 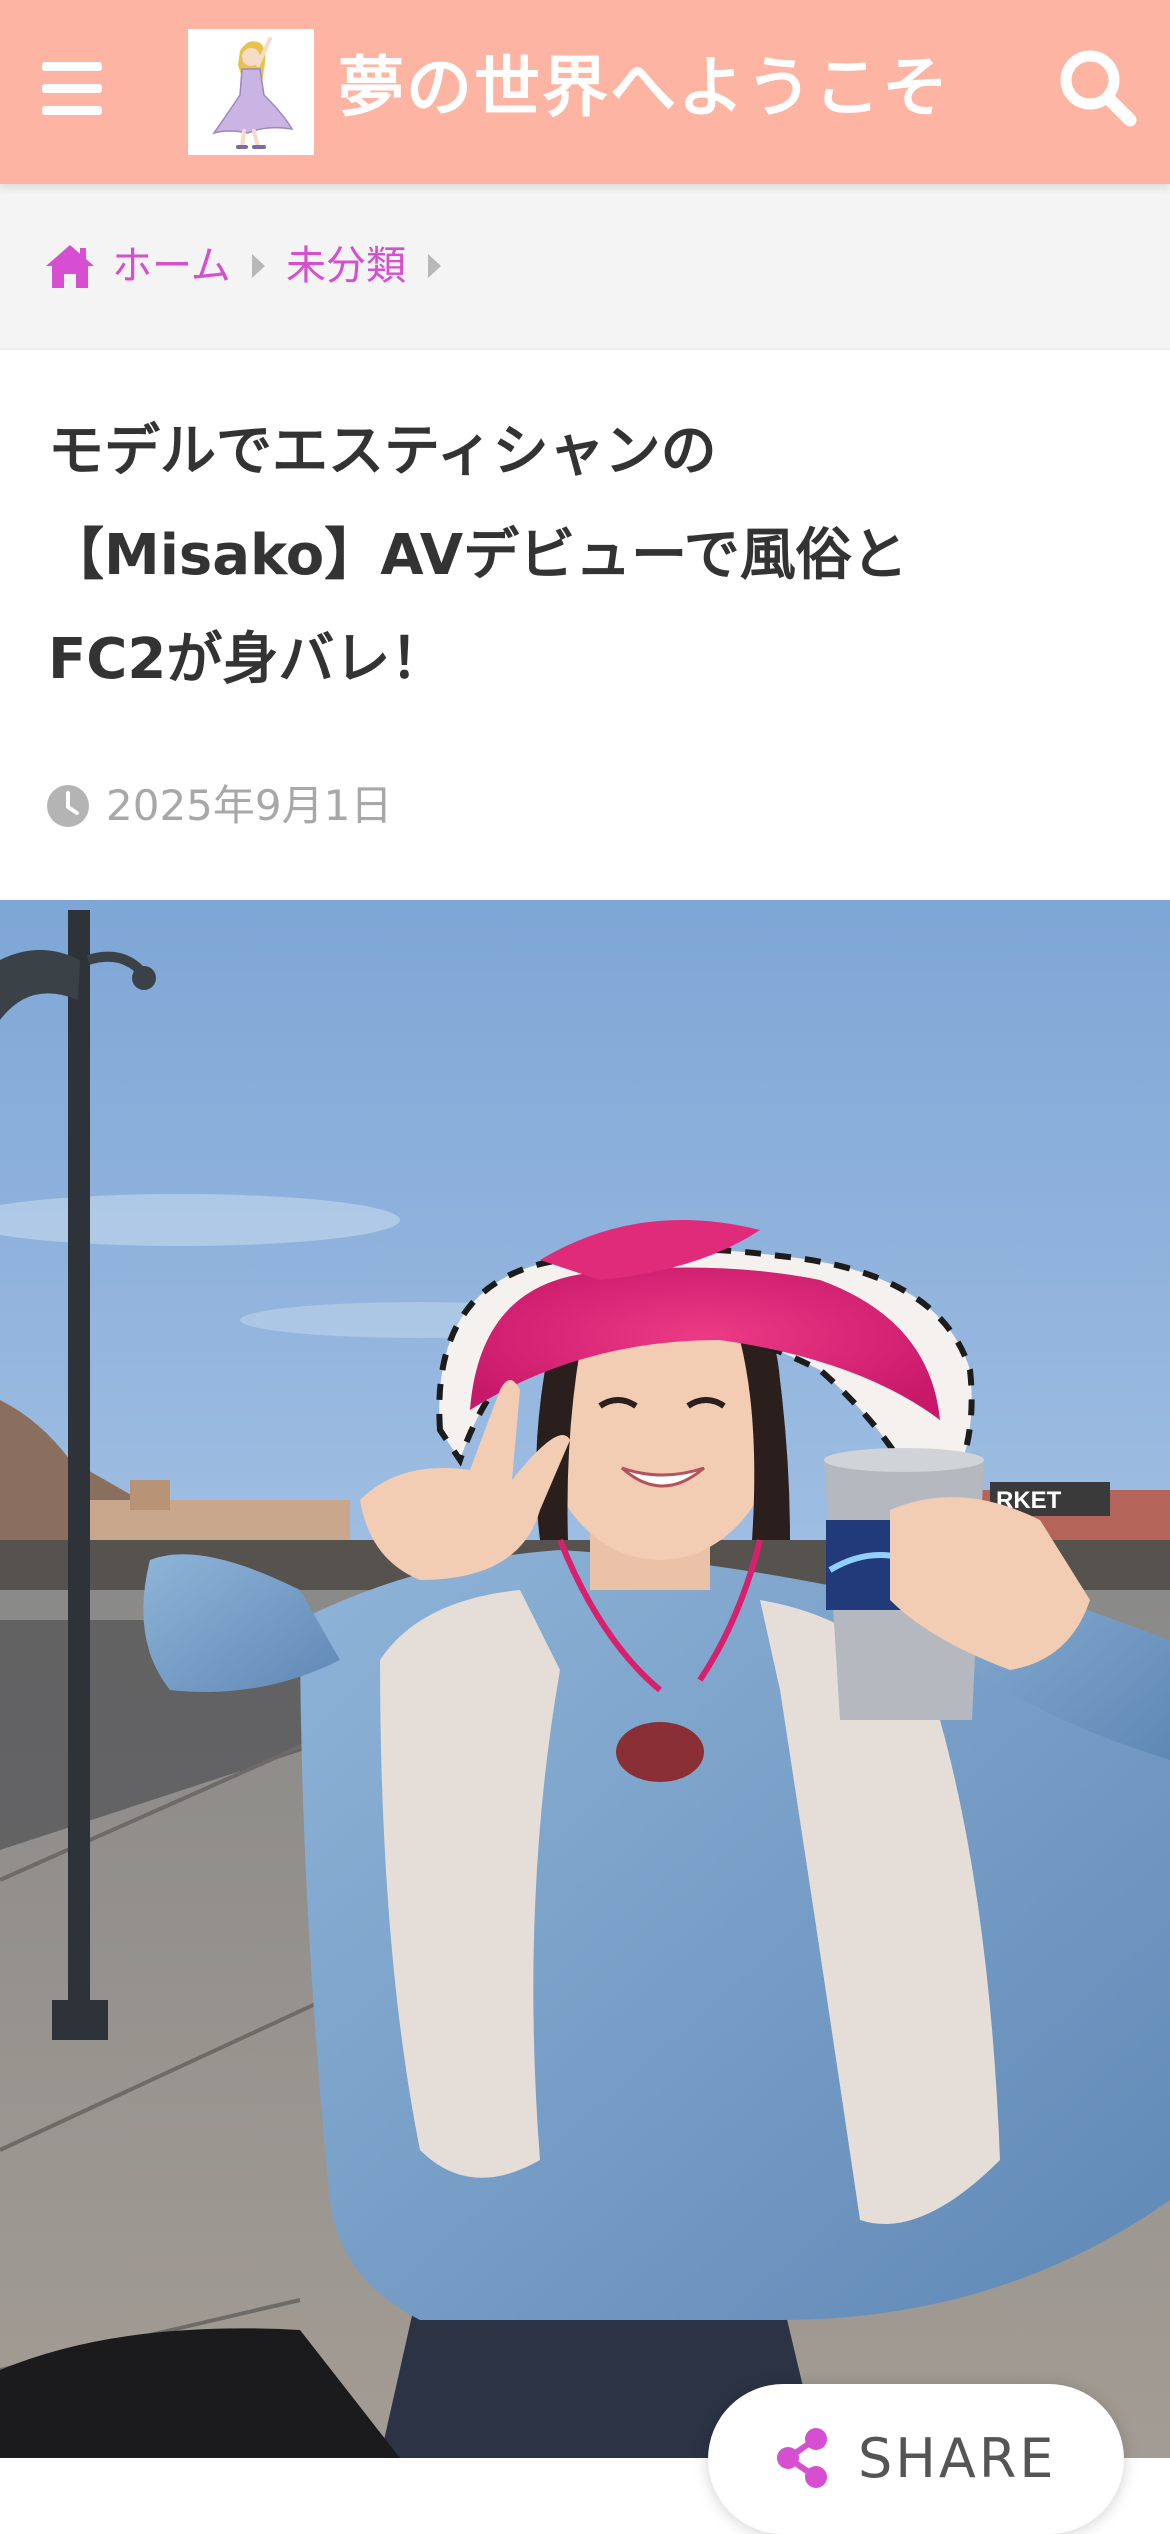 I want to click on logo-illustration, so click(x=251, y=92).